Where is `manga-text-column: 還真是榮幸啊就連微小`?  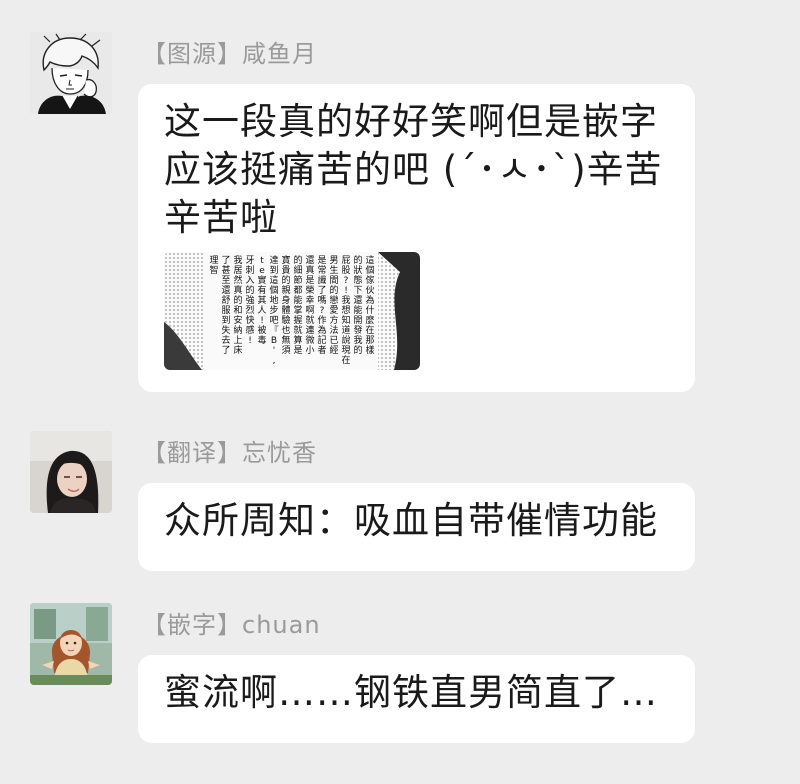
manga-text-column: 還真是榮幸啊就連微小 is located at coordinates (309, 305).